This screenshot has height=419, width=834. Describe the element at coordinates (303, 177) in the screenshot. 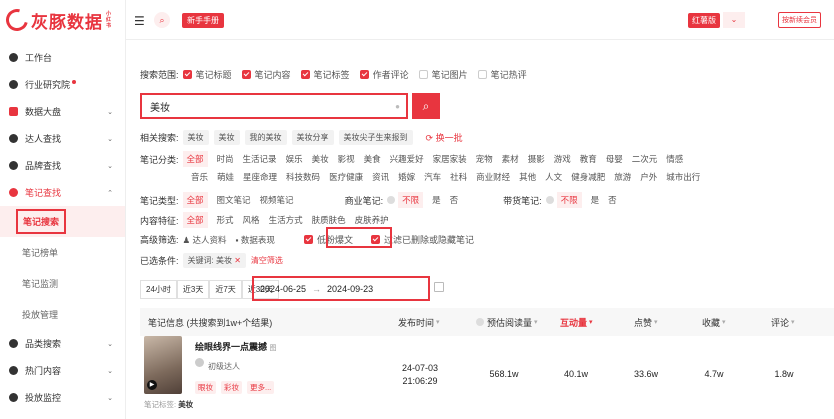

I see `category-item: 科技数码` at that location.